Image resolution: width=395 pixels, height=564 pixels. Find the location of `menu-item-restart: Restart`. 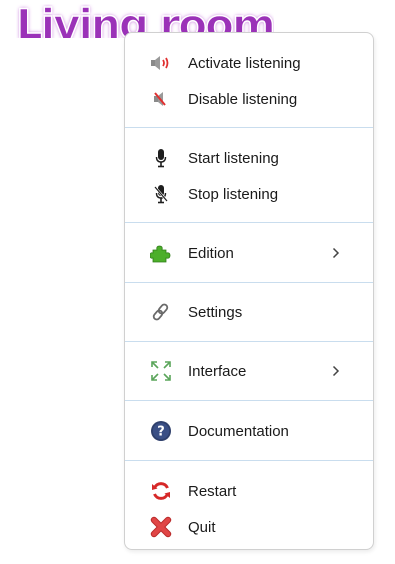

menu-item-restart: Restart is located at coordinates (249, 491).